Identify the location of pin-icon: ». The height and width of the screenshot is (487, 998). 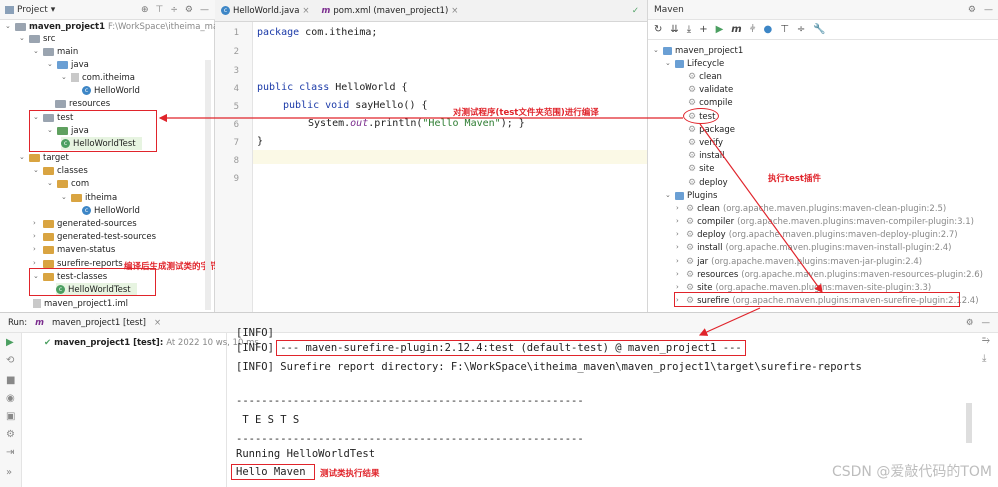
(9, 472).